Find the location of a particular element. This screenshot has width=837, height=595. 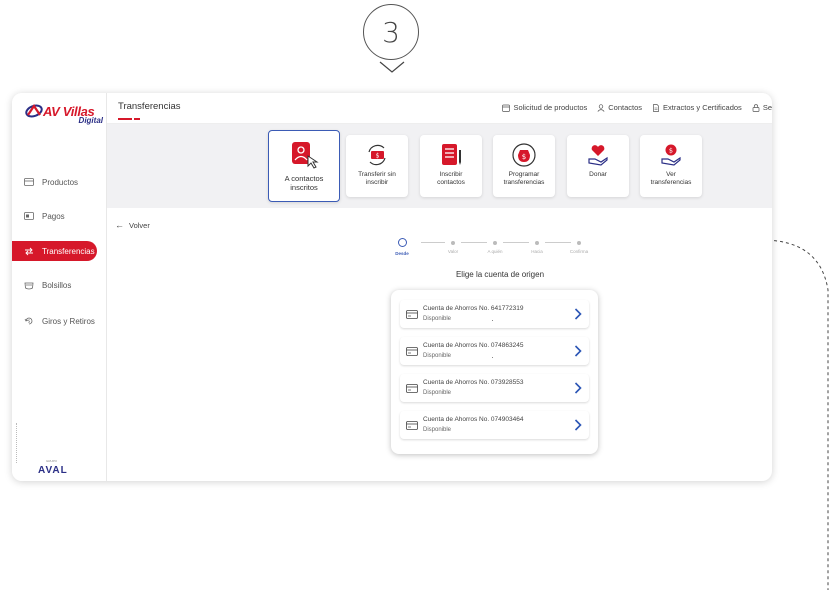

sidebar-item-label: Transferencias is located at coordinates (68, 251).